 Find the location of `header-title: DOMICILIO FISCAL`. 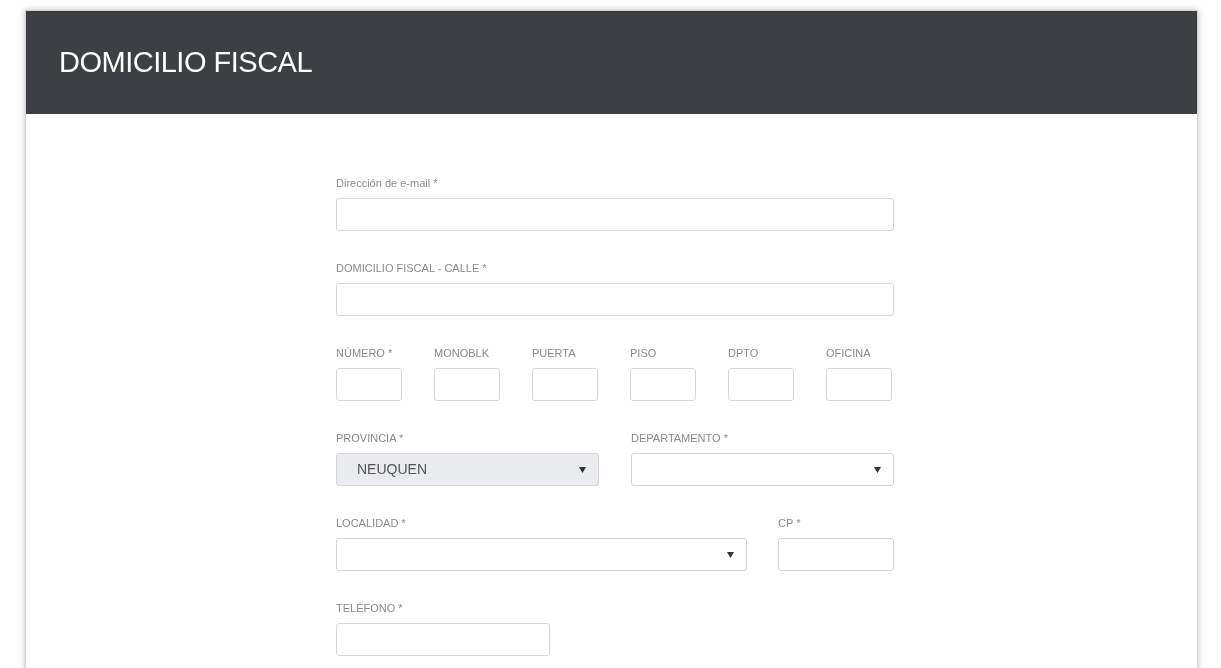

header-title: DOMICILIO FISCAL is located at coordinates (186, 62).